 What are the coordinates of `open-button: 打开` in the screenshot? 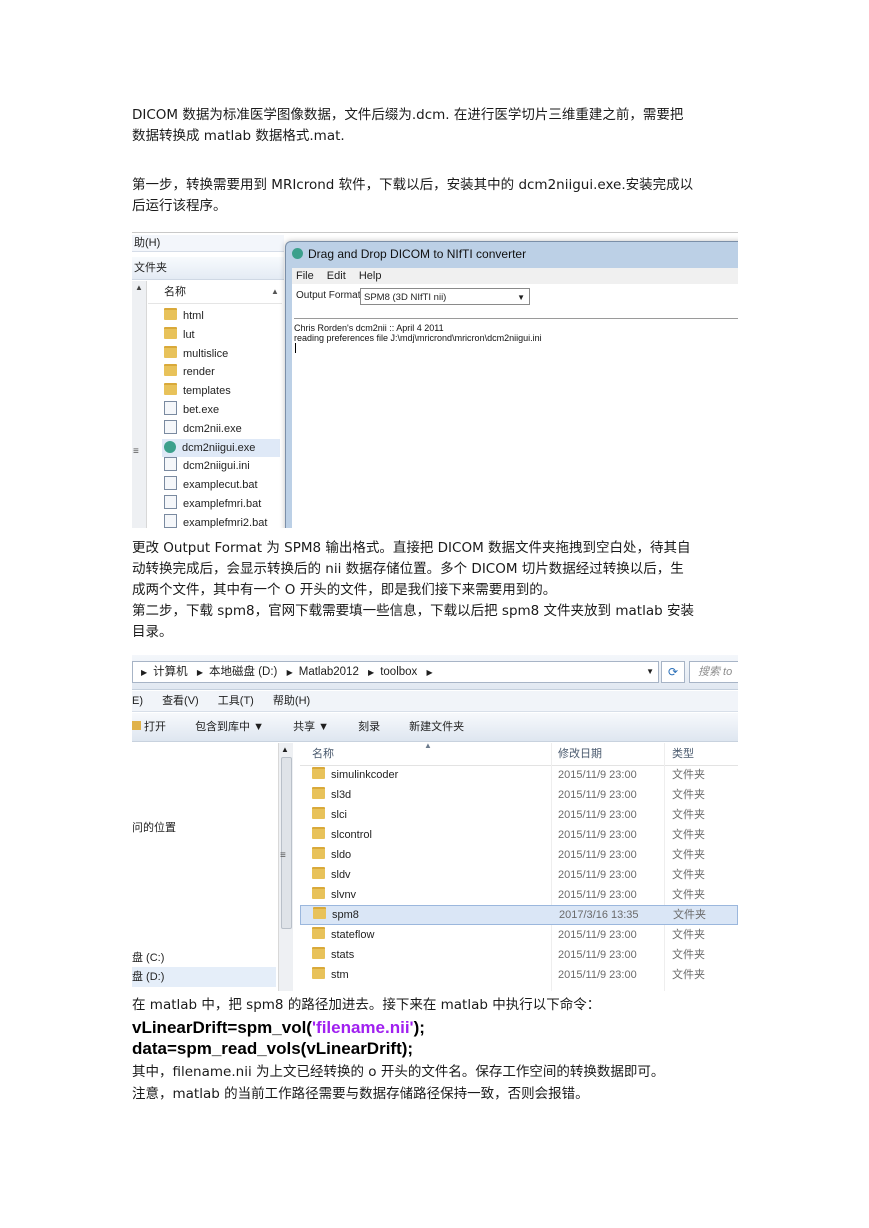 It's located at (149, 727).